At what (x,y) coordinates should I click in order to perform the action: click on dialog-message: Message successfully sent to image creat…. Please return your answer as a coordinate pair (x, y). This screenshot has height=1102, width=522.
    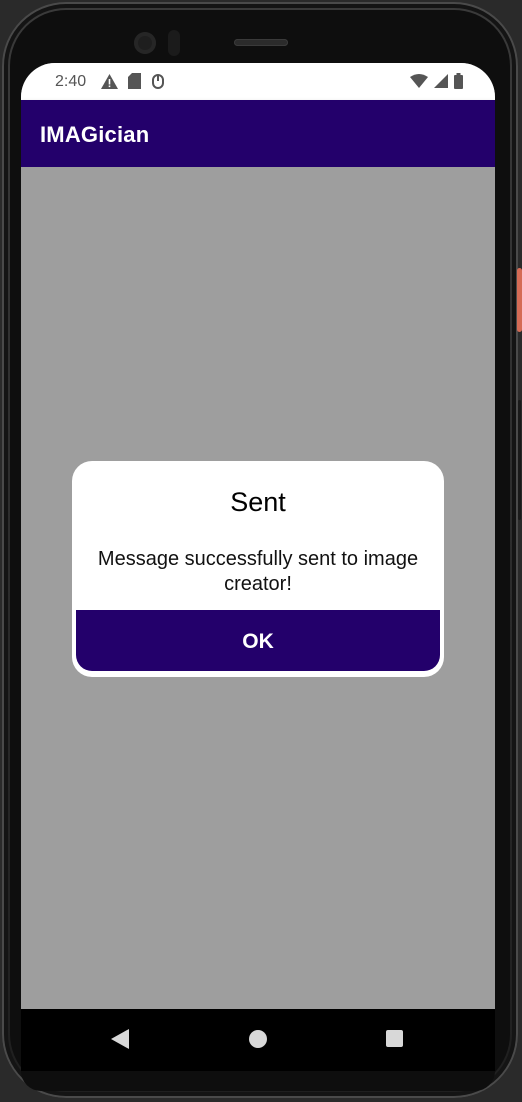
    Looking at the image, I should click on (258, 571).